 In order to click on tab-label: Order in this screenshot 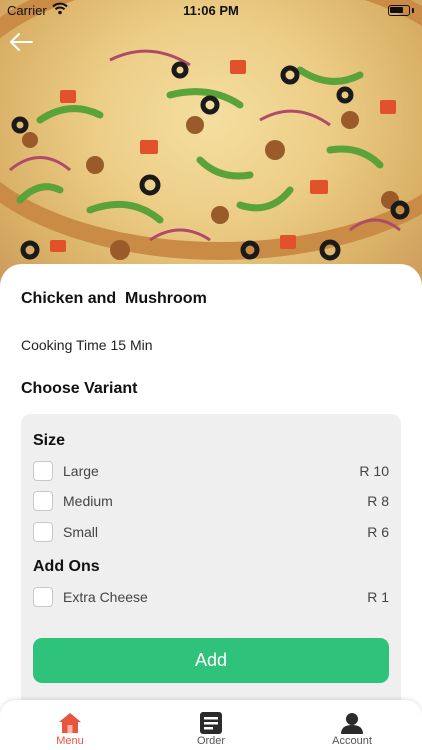, I will do `click(211, 741)`.